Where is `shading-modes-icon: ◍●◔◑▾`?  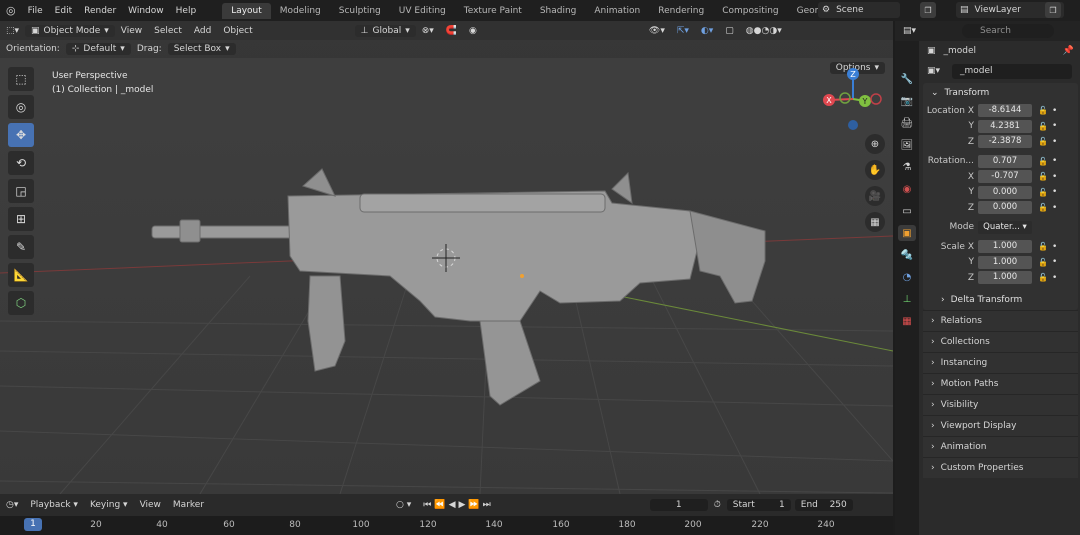 shading-modes-icon: ◍●◔◑▾ is located at coordinates (764, 31).